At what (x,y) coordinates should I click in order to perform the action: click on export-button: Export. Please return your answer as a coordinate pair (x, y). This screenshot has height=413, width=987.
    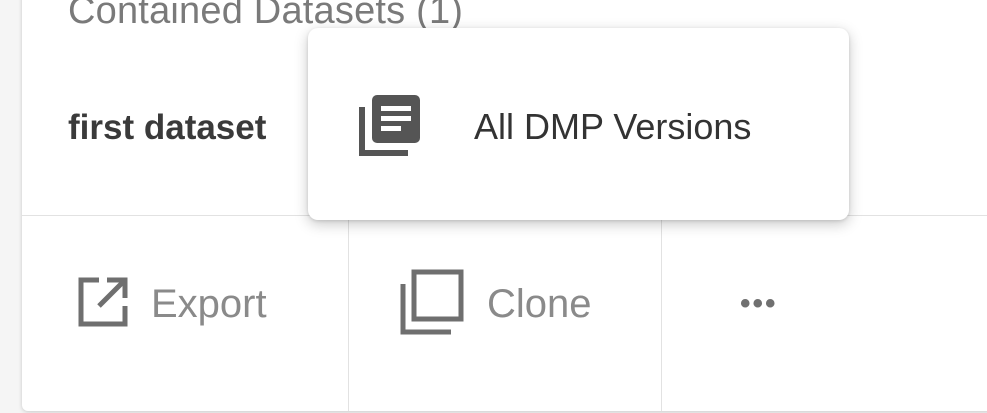
    Looking at the image, I should click on (172, 304).